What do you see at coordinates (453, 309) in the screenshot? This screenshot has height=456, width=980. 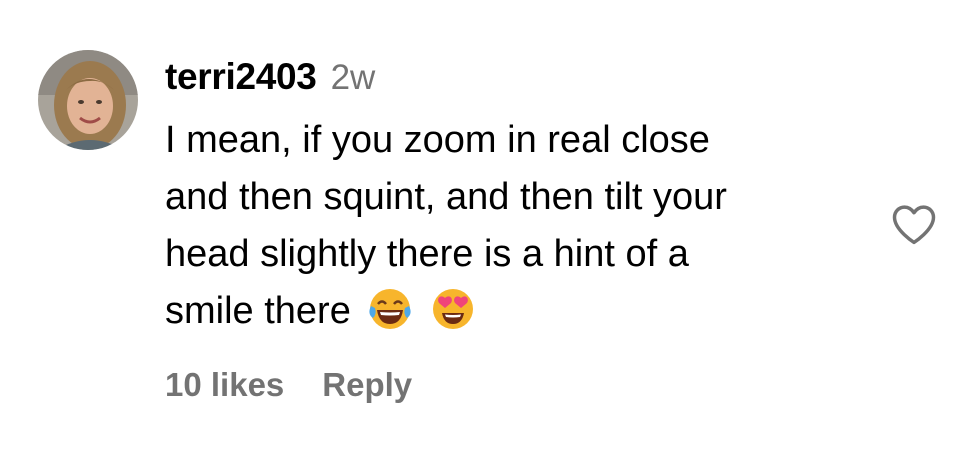 I see `heart-eyes-emoji-icon` at bounding box center [453, 309].